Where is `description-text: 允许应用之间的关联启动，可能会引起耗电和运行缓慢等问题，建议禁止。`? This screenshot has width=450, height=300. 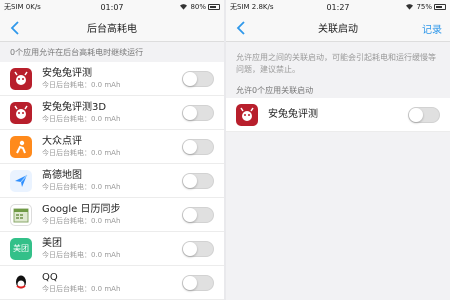 description-text: 允许应用之间的关联启动，可能会引起耗电和运行缓慢等问题，建议禁止。 is located at coordinates (336, 63).